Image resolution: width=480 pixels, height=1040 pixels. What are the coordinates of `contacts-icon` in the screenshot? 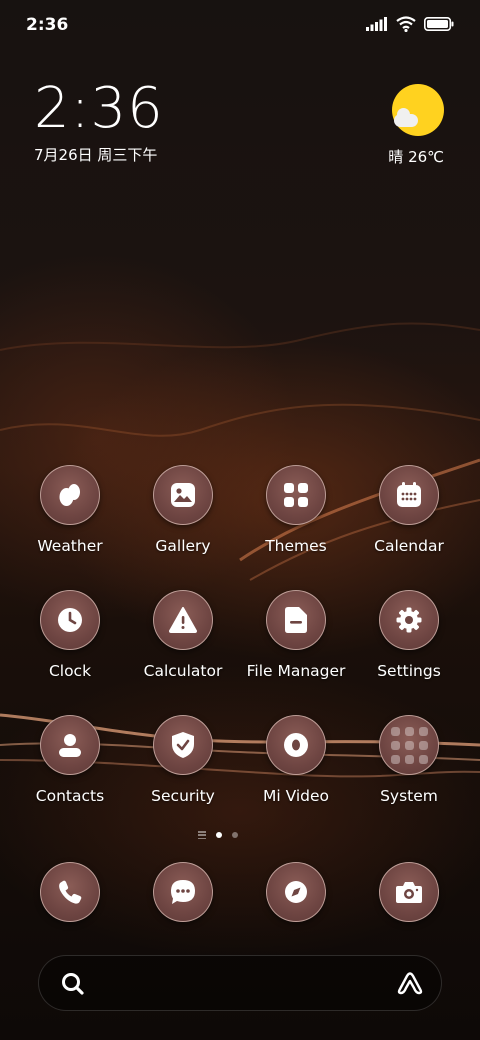 It's located at (70, 745).